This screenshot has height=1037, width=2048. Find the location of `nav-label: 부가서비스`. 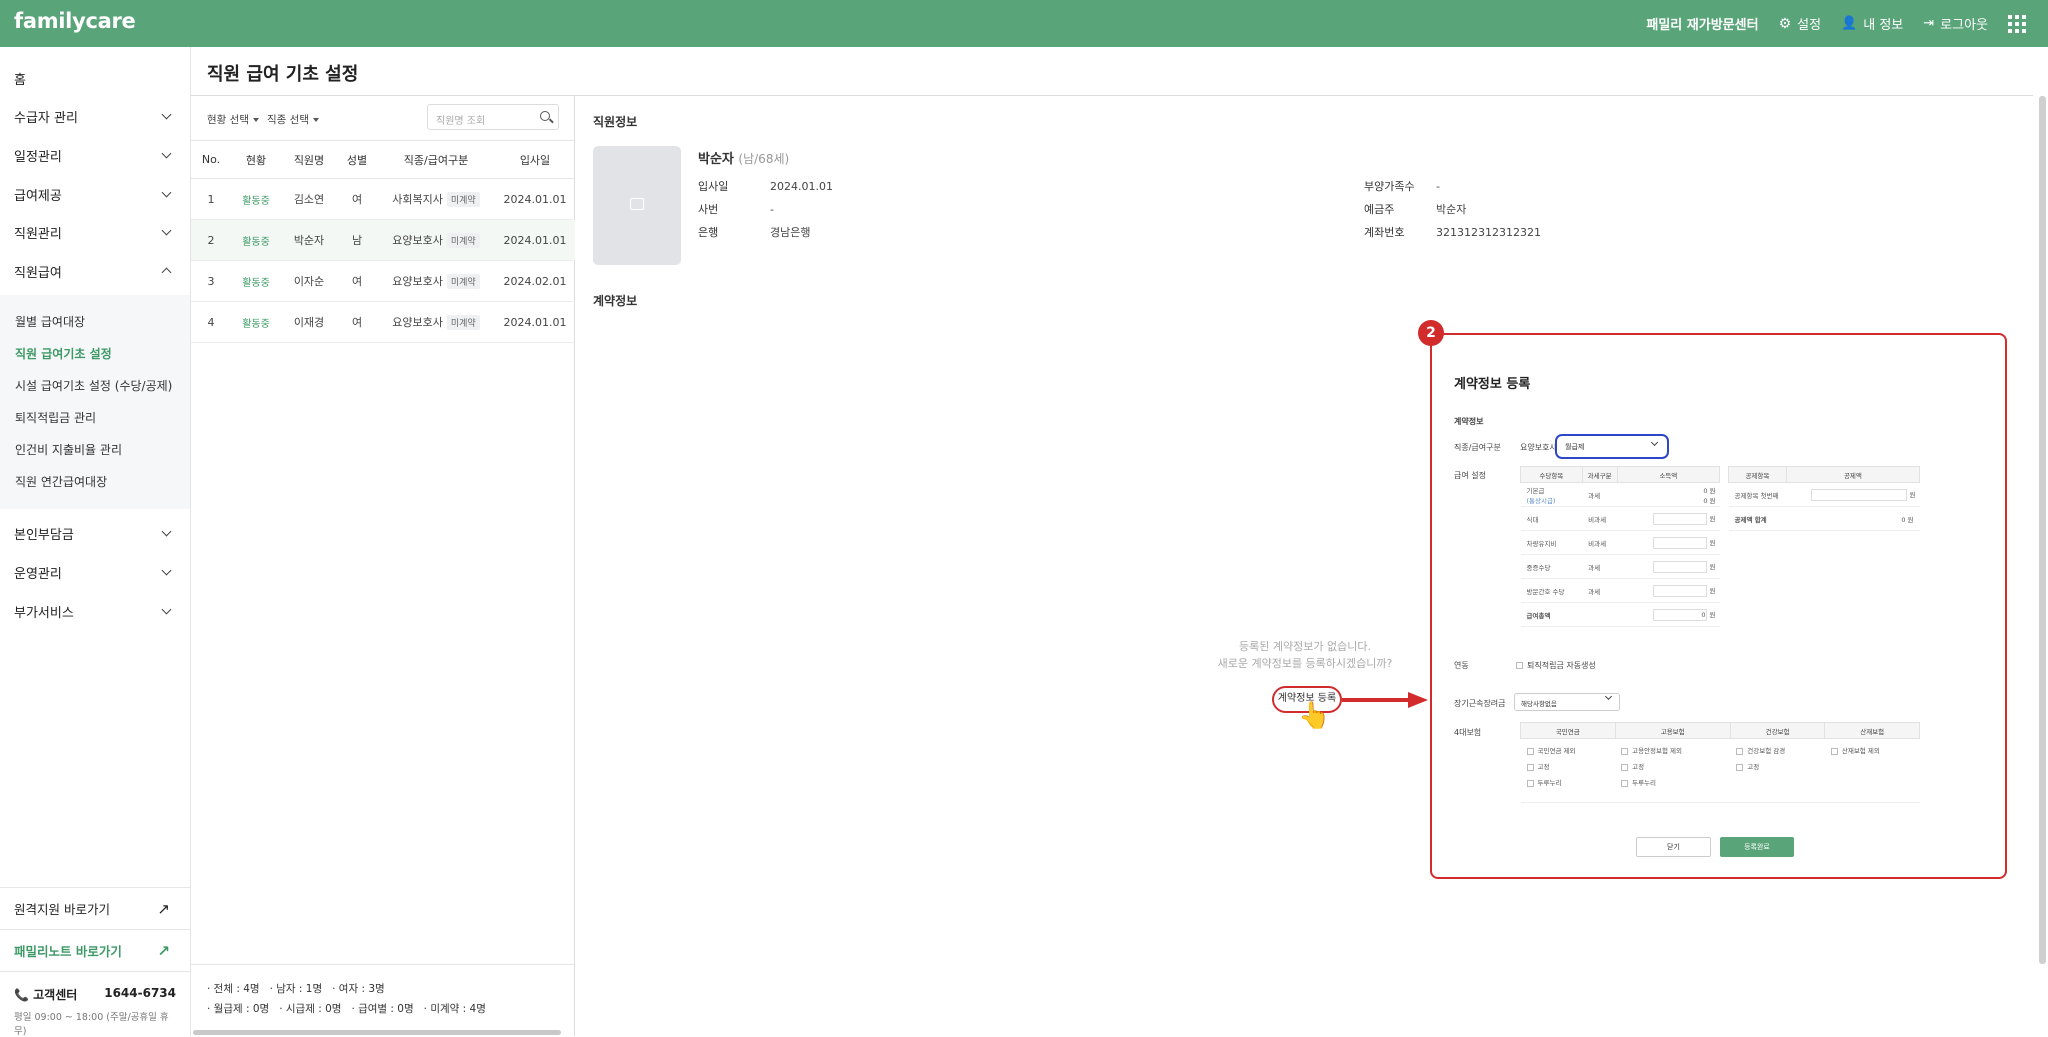

nav-label: 부가서비스 is located at coordinates (44, 613).